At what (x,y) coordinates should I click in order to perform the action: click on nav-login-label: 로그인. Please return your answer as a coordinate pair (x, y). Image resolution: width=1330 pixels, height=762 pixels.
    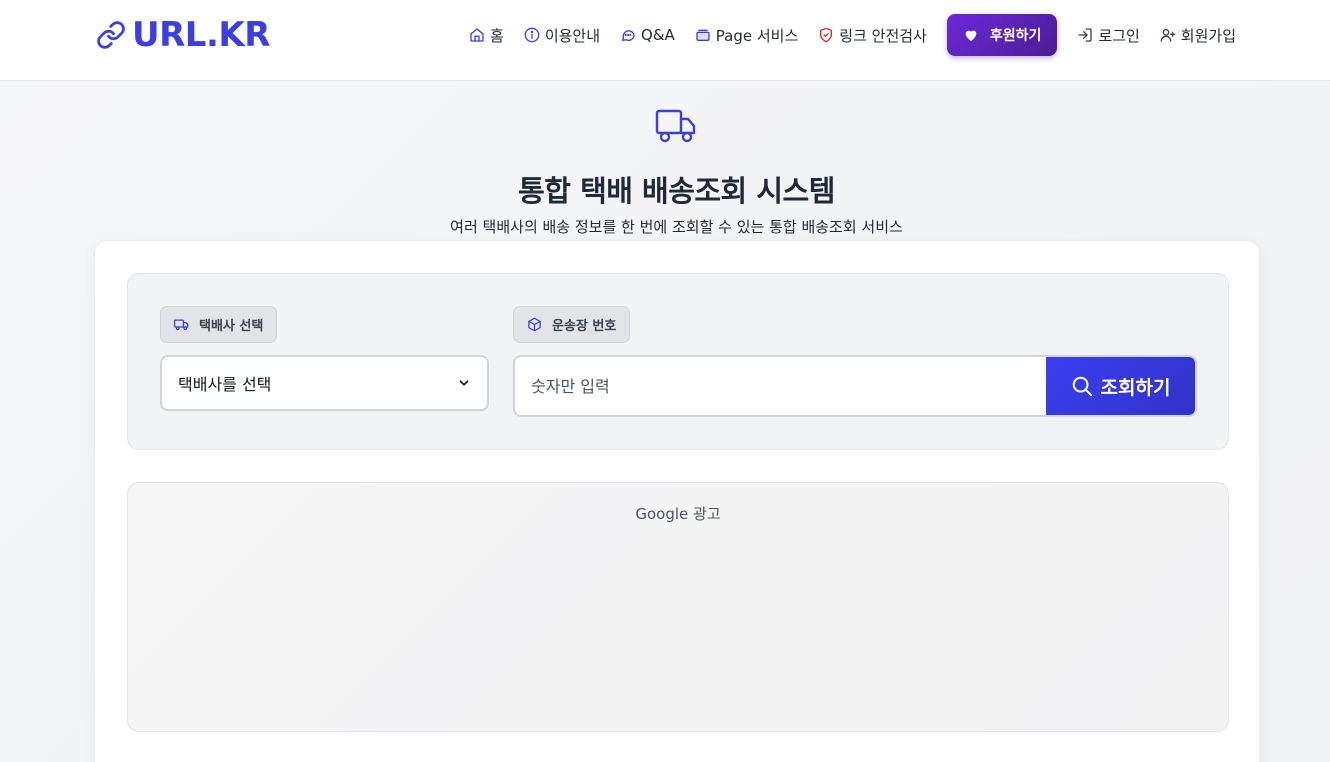
    Looking at the image, I should click on (1119, 35).